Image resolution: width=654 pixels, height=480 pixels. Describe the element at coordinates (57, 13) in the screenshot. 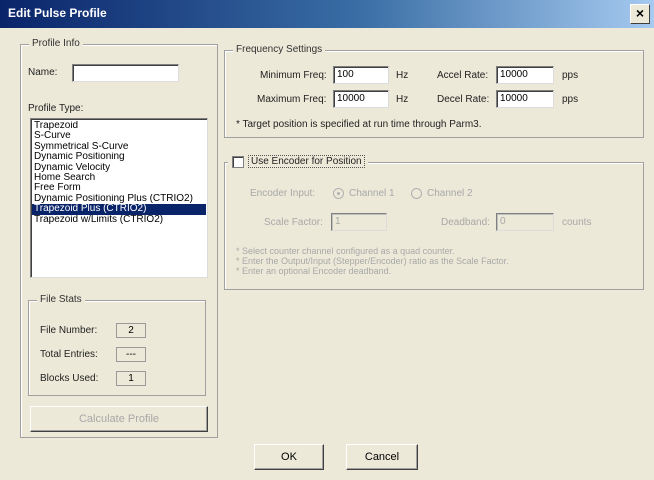

I see `window-title: Edit Pulse Profile` at that location.